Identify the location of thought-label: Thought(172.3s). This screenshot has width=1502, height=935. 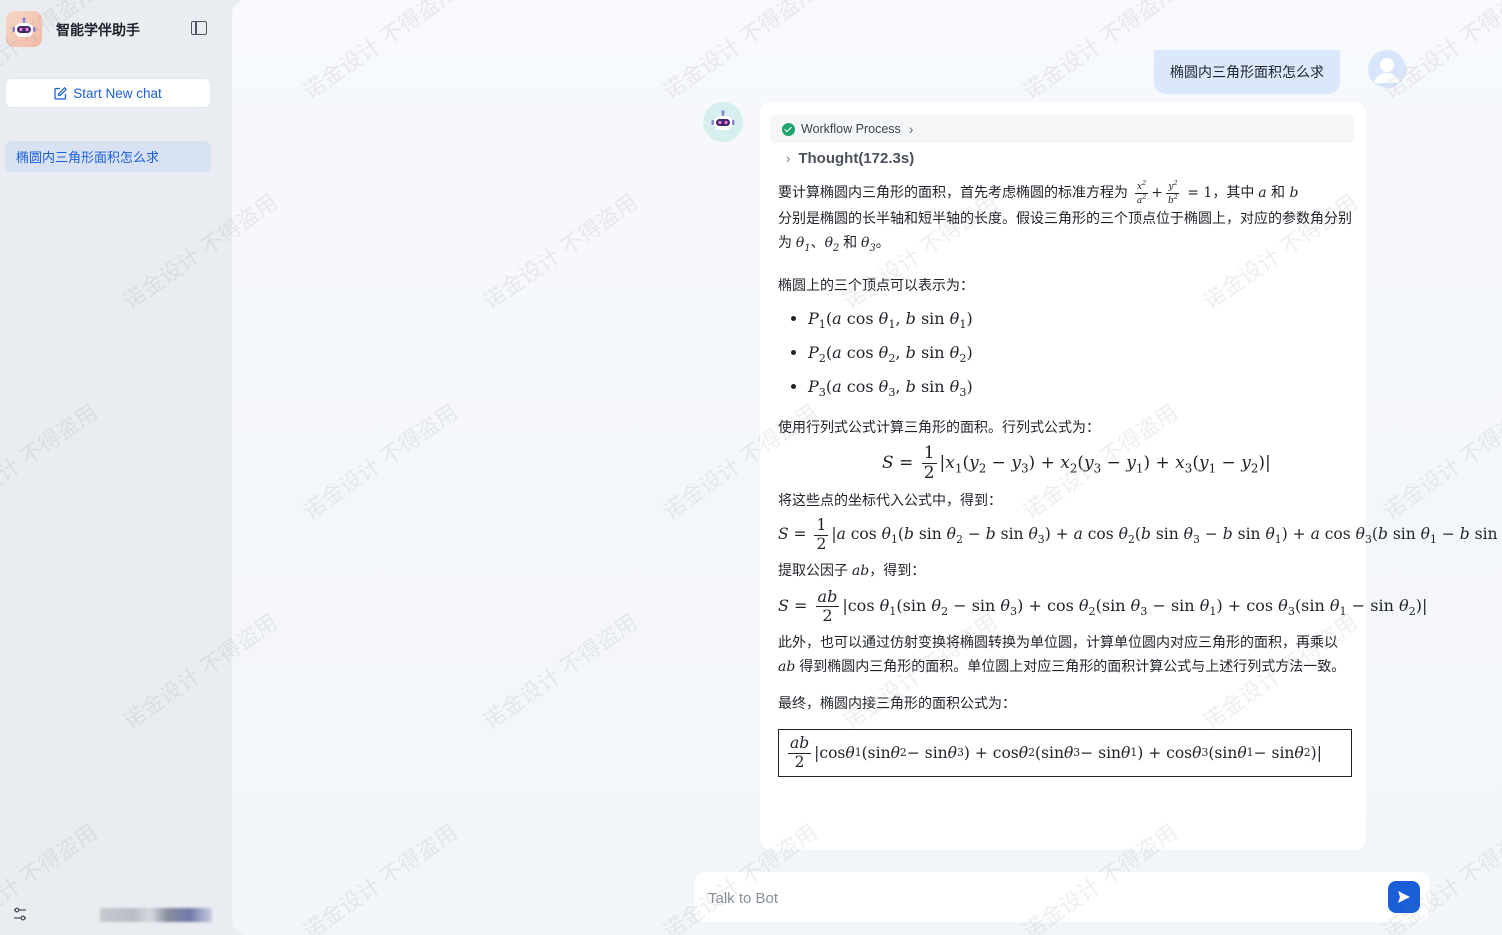
(856, 158).